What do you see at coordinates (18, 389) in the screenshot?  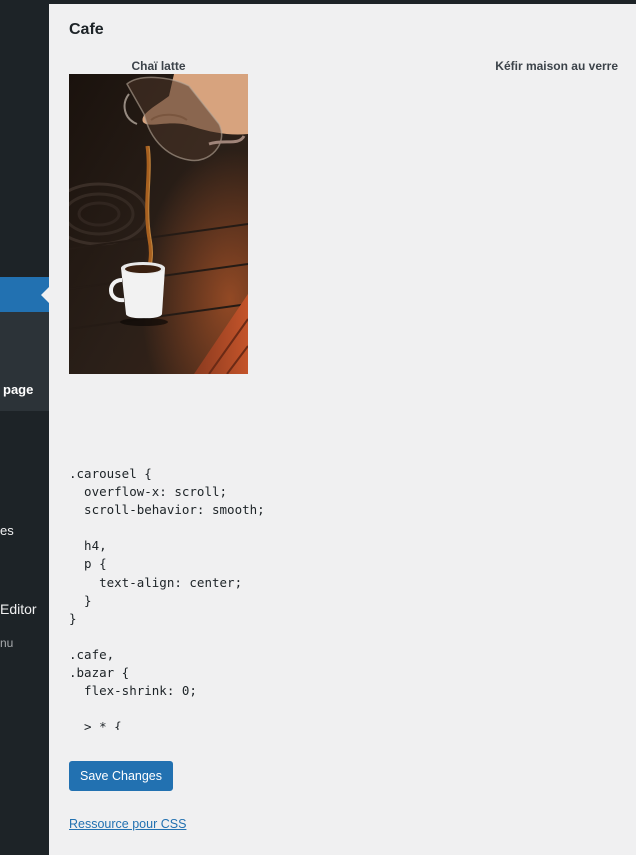 I see `sidebar-subitem-page: page` at bounding box center [18, 389].